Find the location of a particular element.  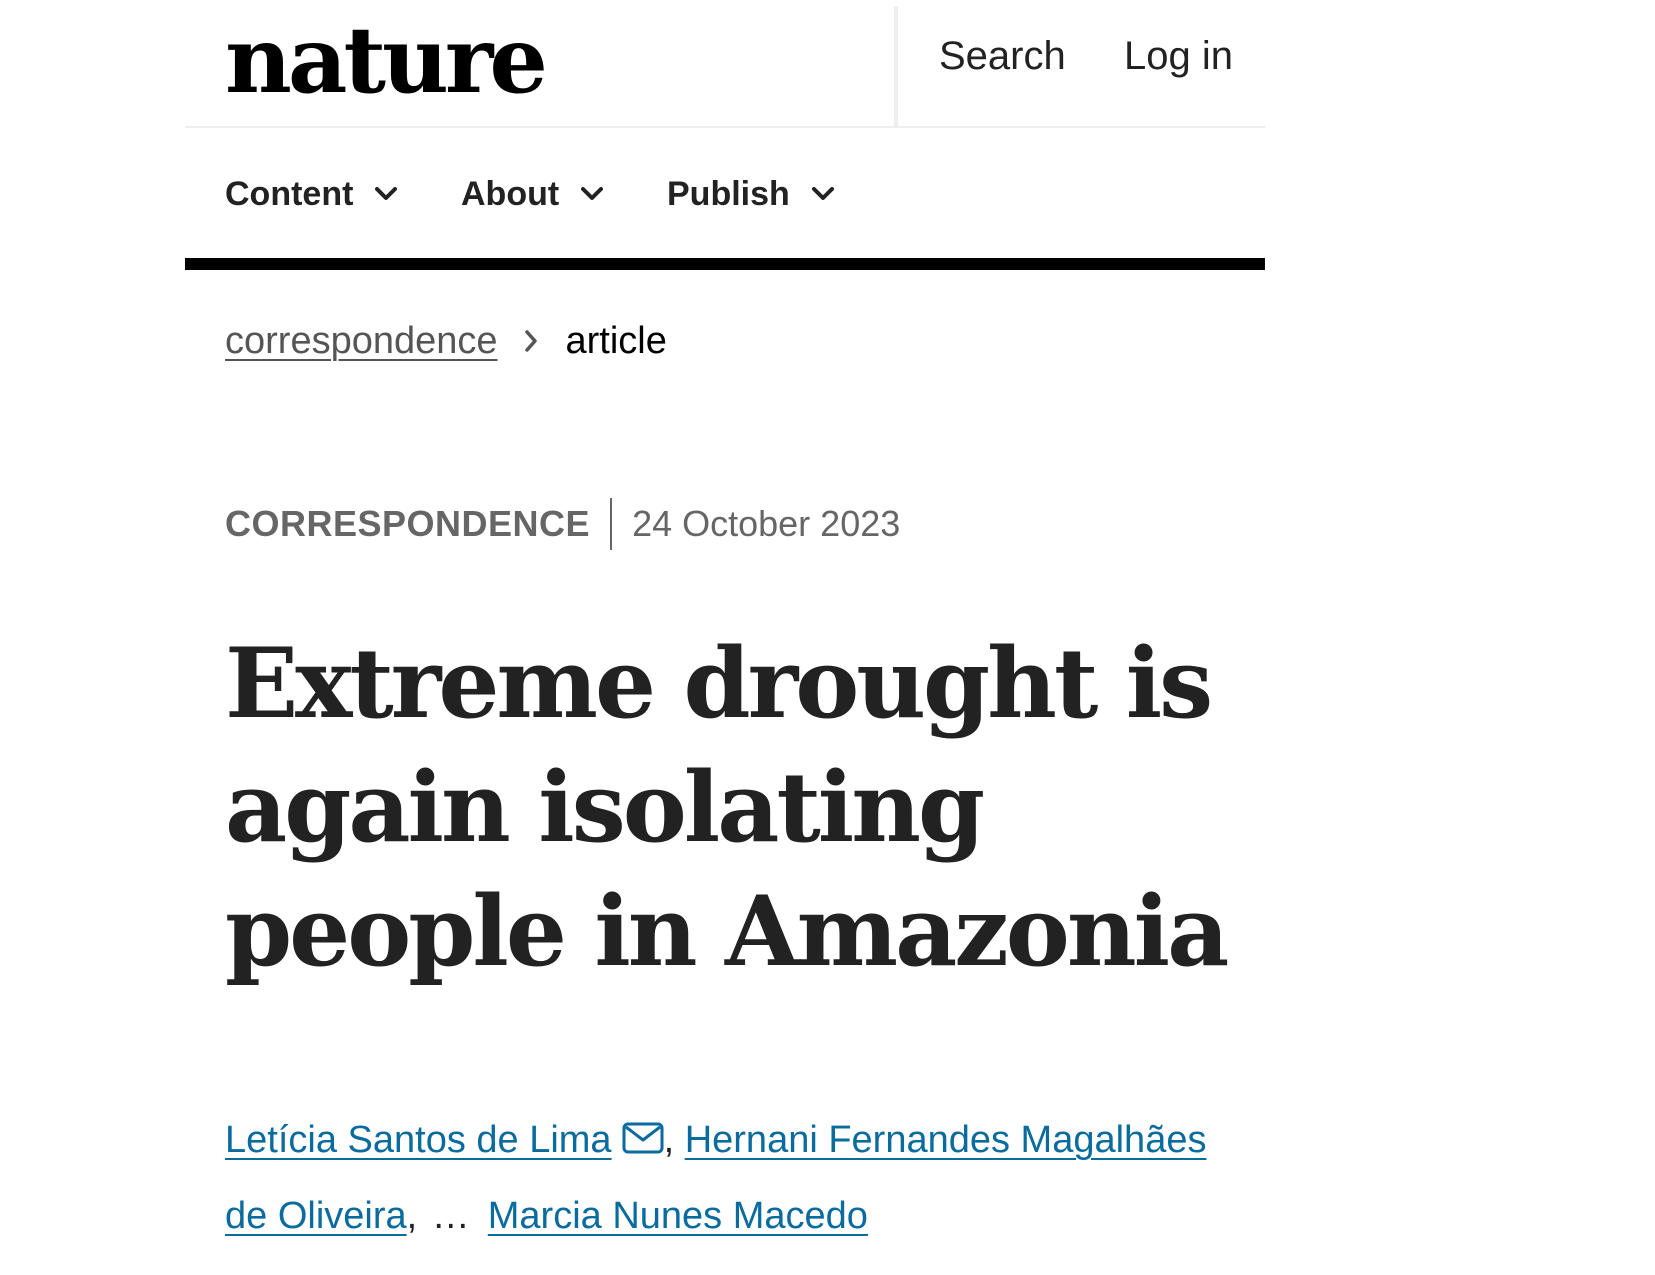

meta-divider is located at coordinates (611, 524).